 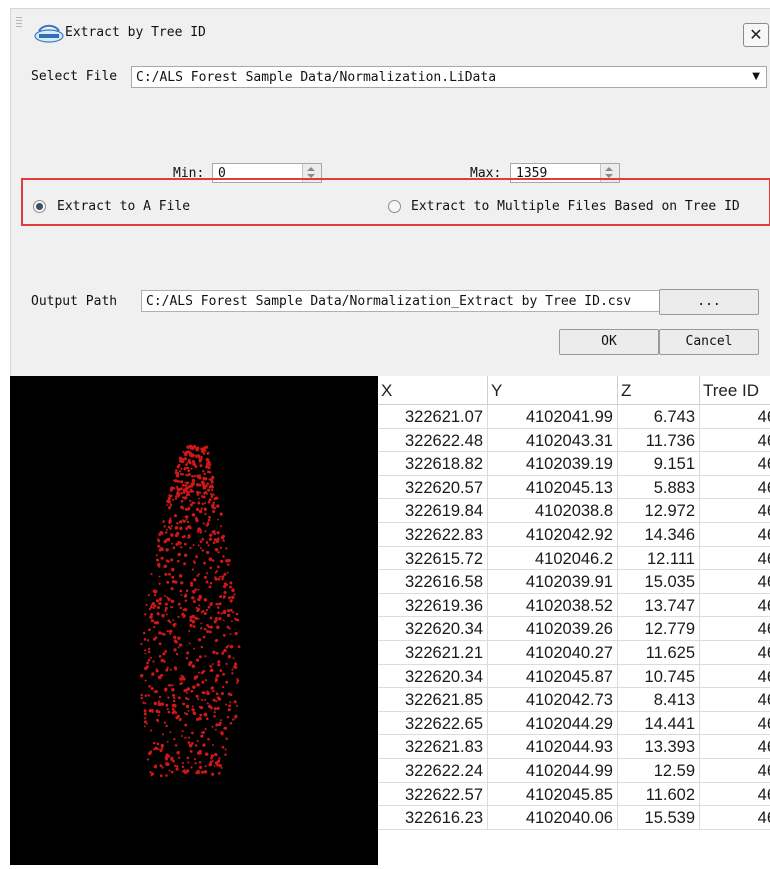 I want to click on table-cell: 4102042.73, so click(x=553, y=700).